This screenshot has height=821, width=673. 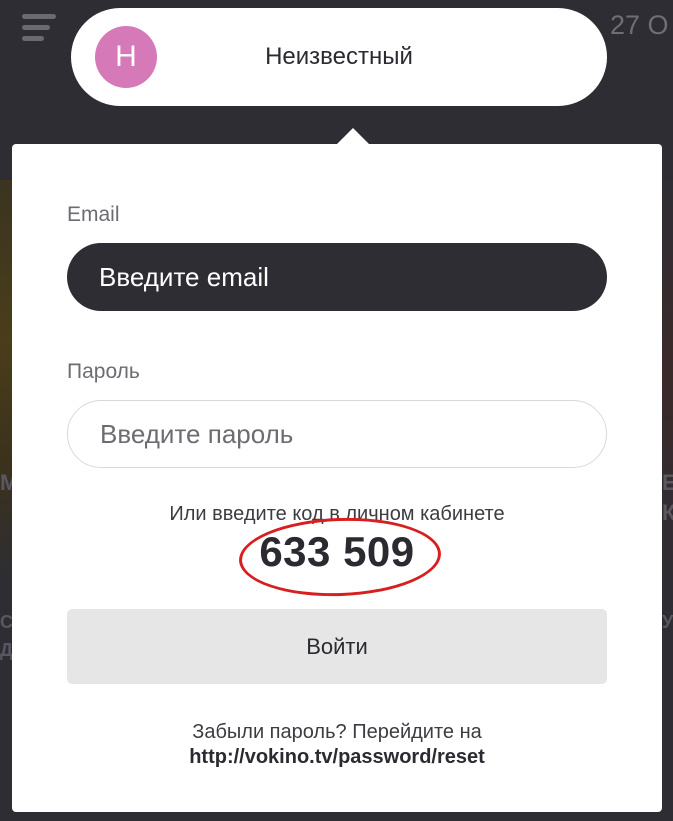 I want to click on background-text: К, so click(x=667, y=512).